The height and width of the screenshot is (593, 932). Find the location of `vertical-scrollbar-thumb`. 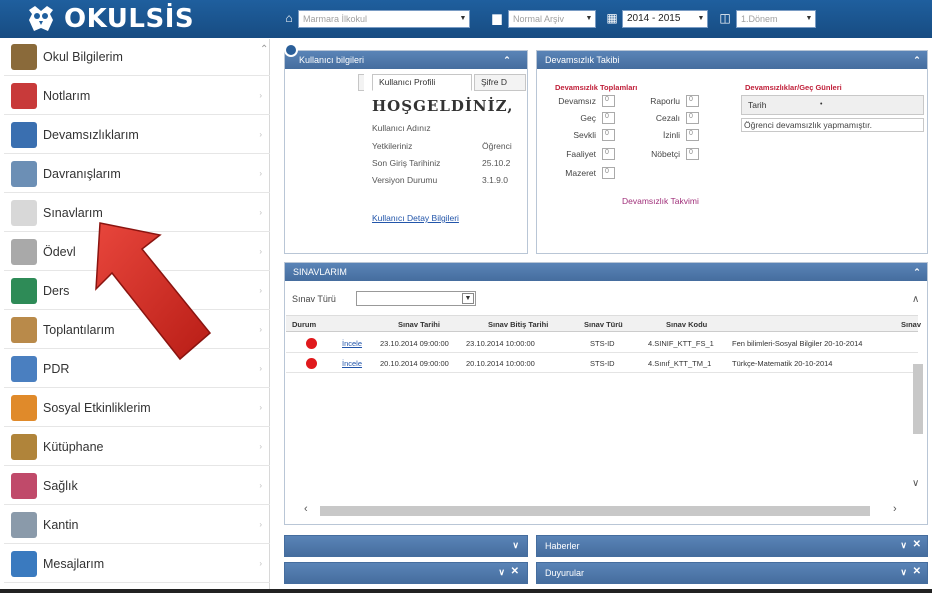

vertical-scrollbar-thumb is located at coordinates (918, 399).